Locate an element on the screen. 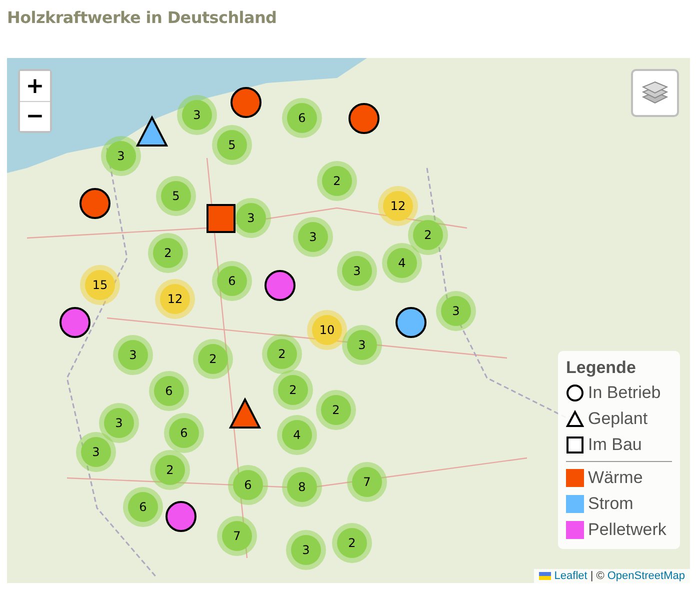 The height and width of the screenshot is (601, 700). leaflet-link: Leaflet is located at coordinates (563, 576).